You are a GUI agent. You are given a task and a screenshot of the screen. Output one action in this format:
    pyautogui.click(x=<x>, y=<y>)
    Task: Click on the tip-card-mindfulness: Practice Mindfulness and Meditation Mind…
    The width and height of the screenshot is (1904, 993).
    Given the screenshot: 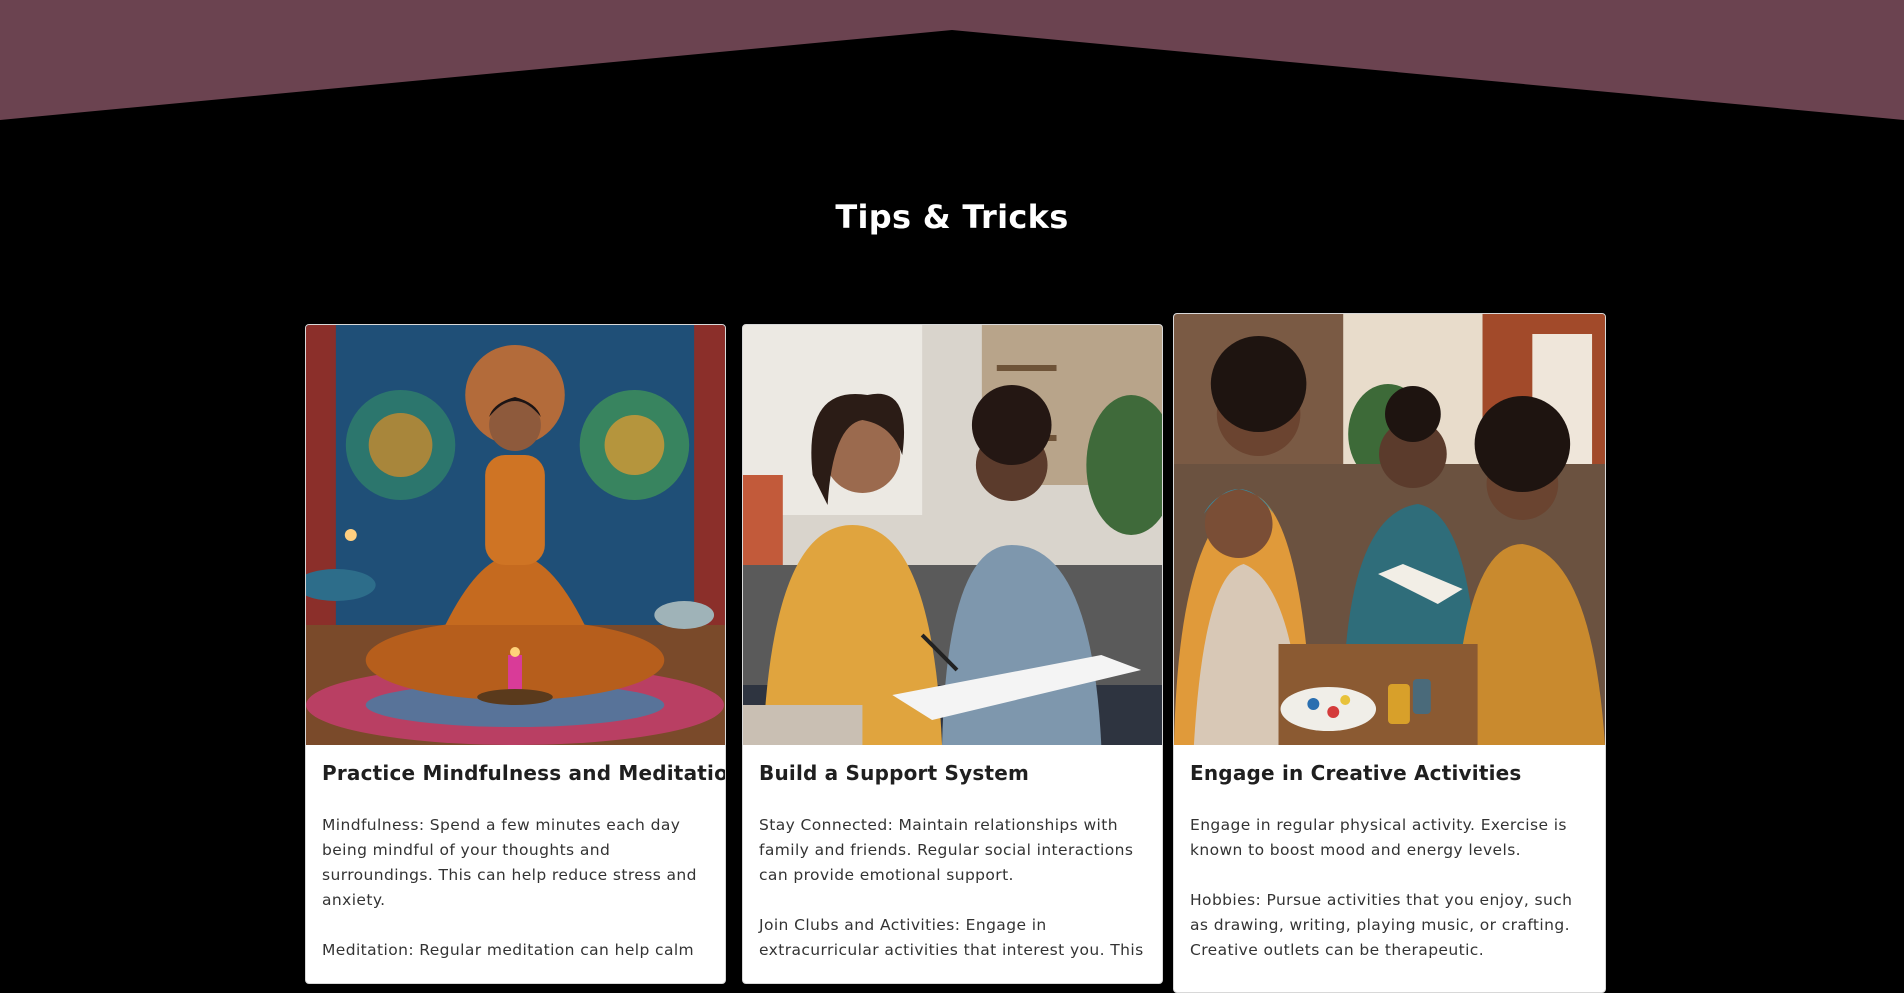 What is the action you would take?
    pyautogui.click(x=515, y=654)
    